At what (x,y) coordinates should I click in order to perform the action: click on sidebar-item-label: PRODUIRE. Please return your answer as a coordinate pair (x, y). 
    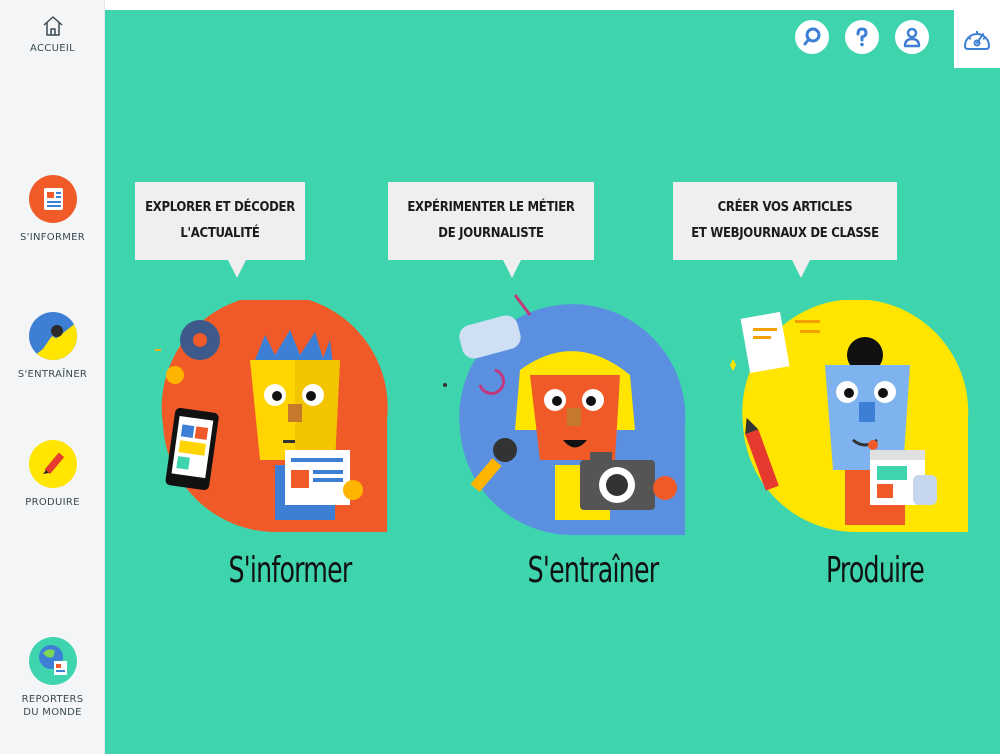
    Looking at the image, I should click on (52, 502).